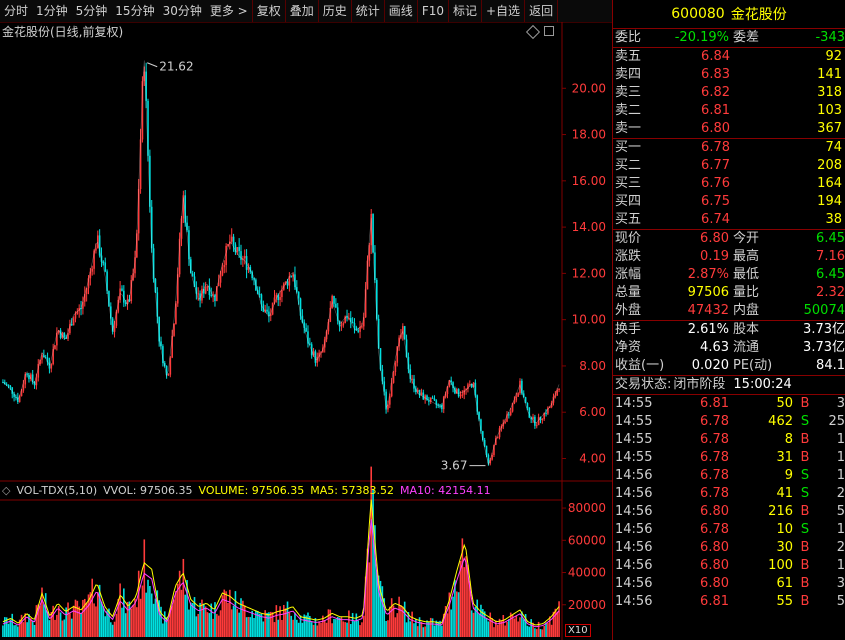  Describe the element at coordinates (134, 11) in the screenshot. I see `period-tab-3: 15分钟` at that location.